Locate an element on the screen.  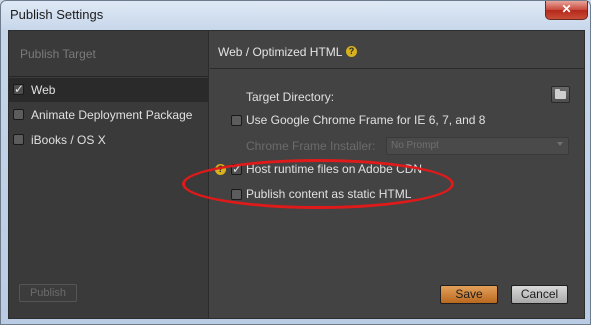
chrome-installer-select: No Prompt is located at coordinates (477, 146).